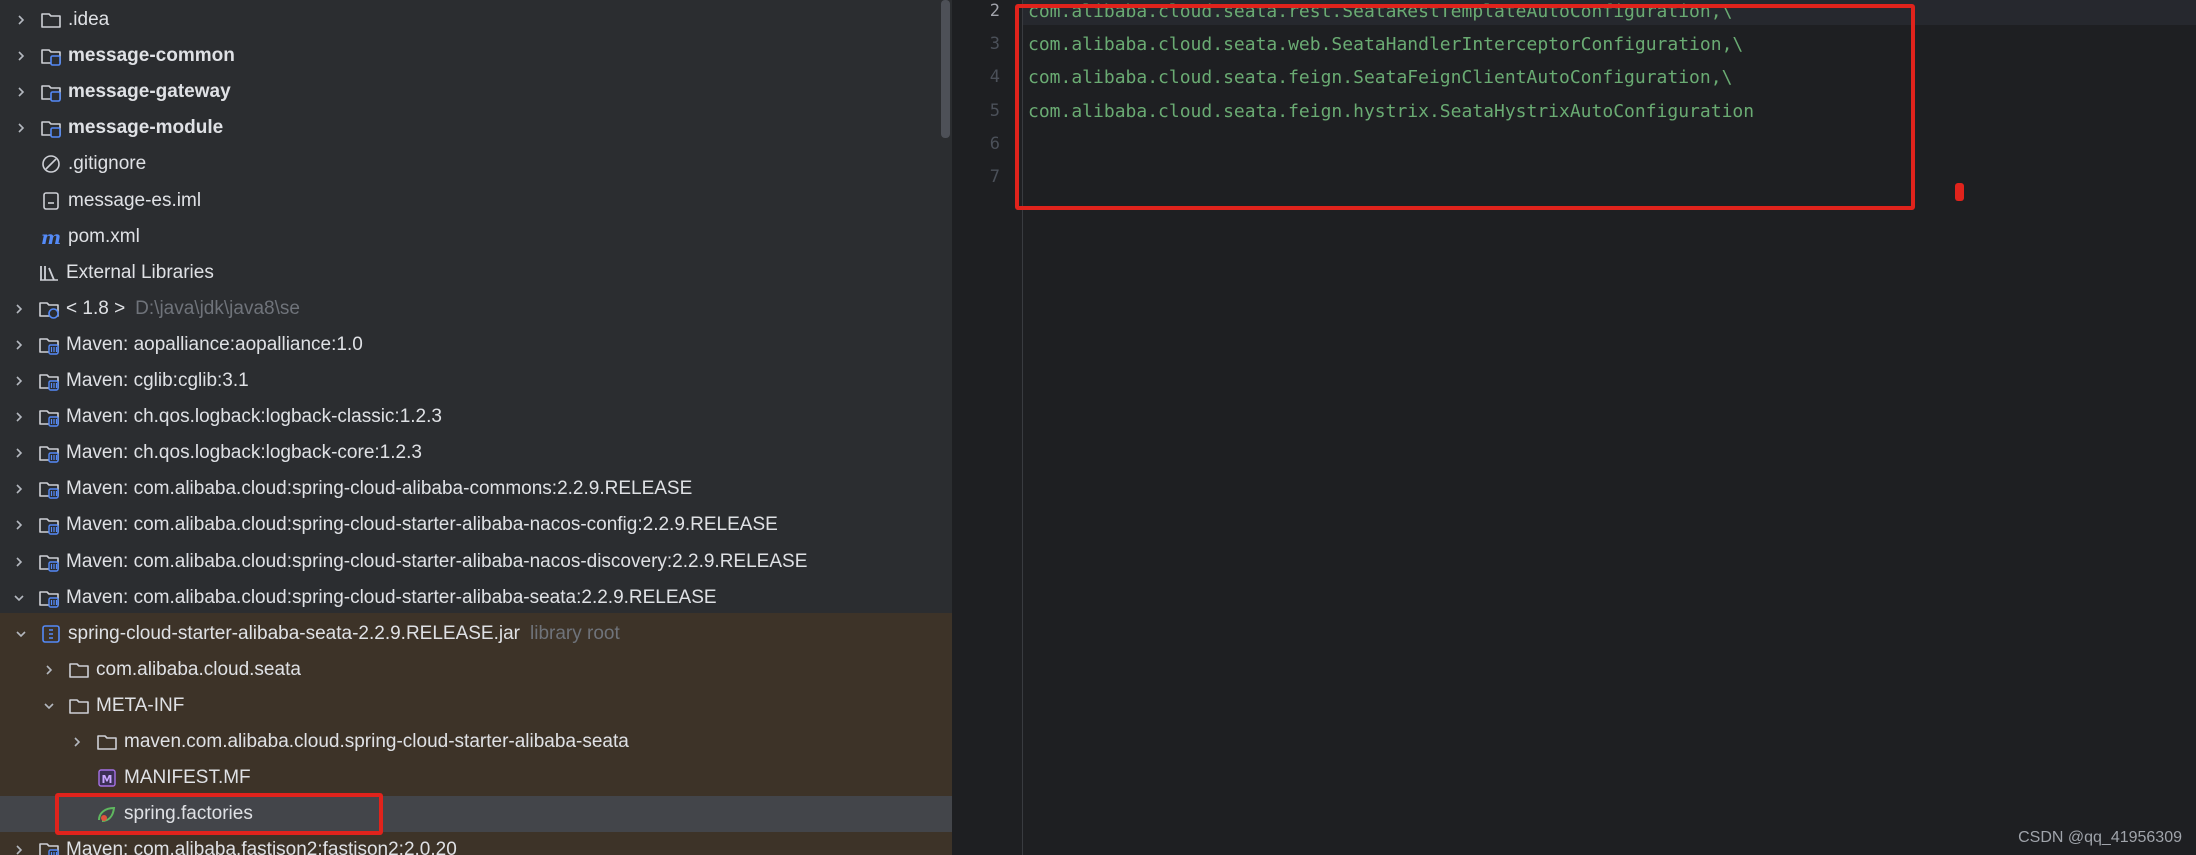  Describe the element at coordinates (994, 110) in the screenshot. I see `line-number: 5` at that location.